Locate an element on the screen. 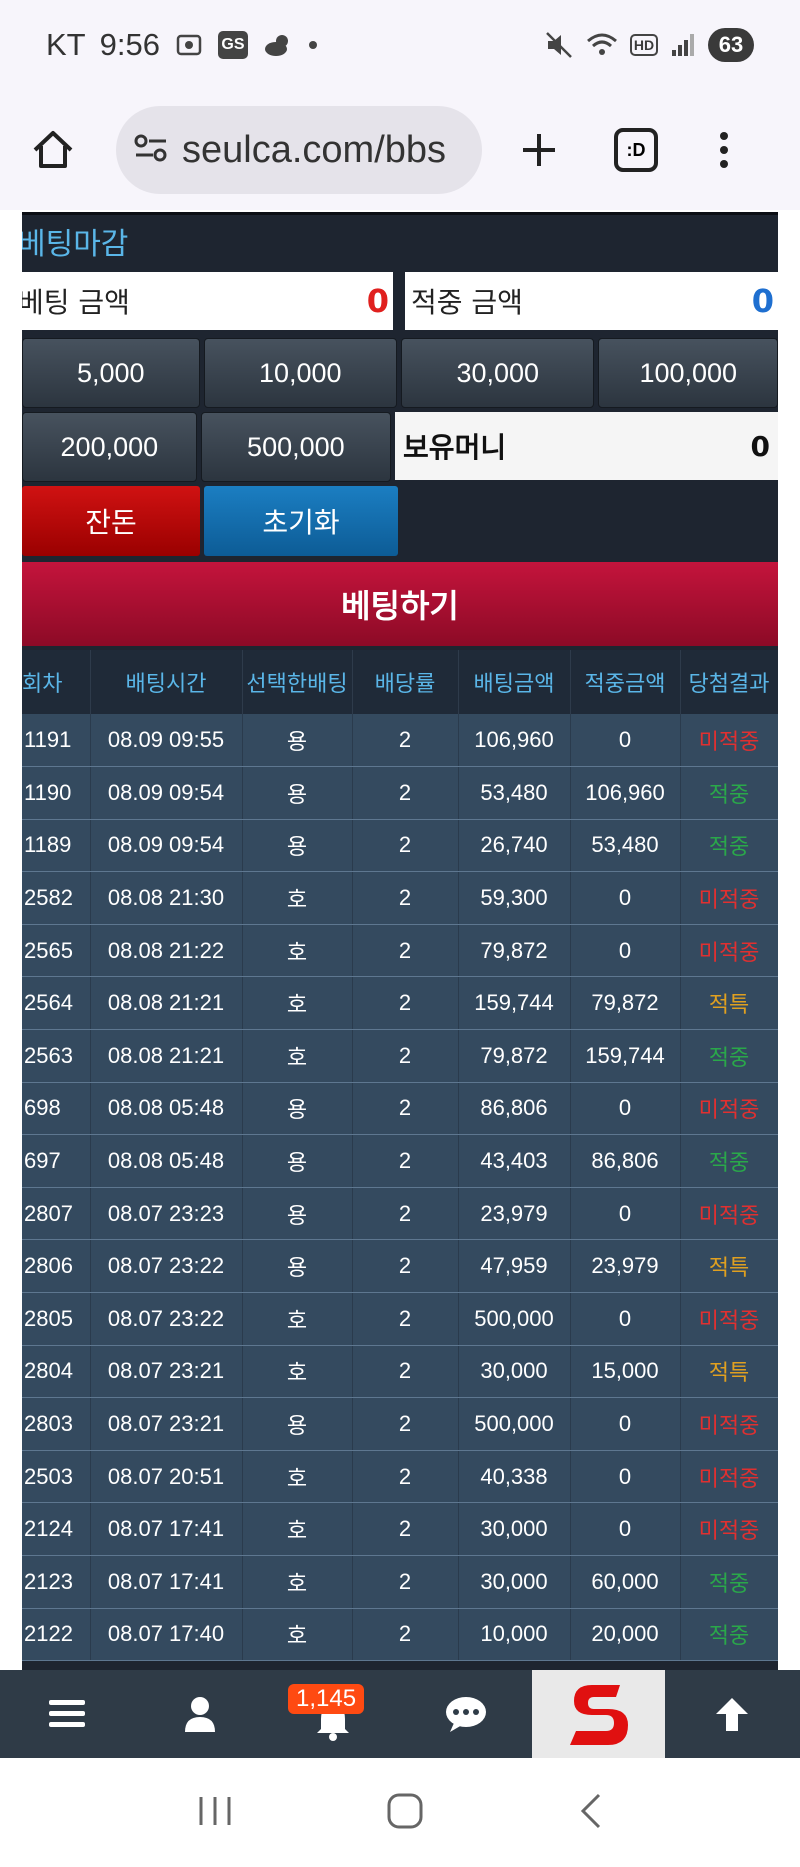  chip-10000: 10,000 is located at coordinates (300, 373).